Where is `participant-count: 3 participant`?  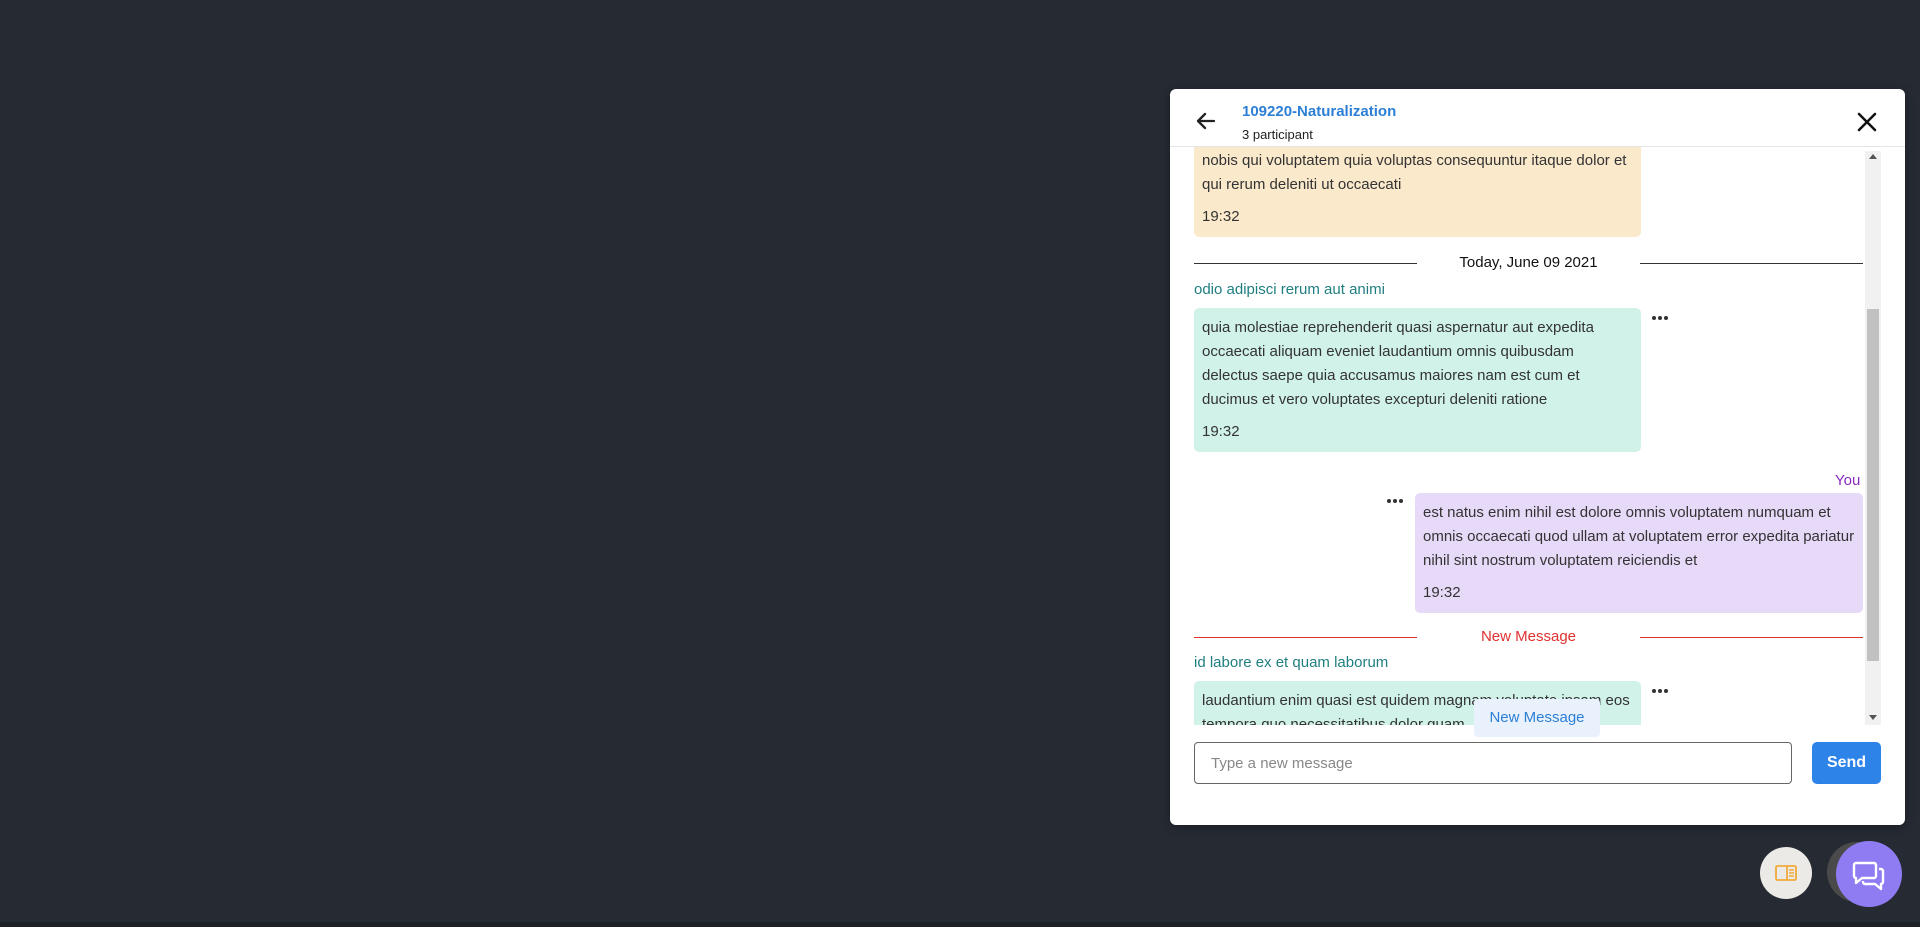
participant-count: 3 participant is located at coordinates (1277, 134).